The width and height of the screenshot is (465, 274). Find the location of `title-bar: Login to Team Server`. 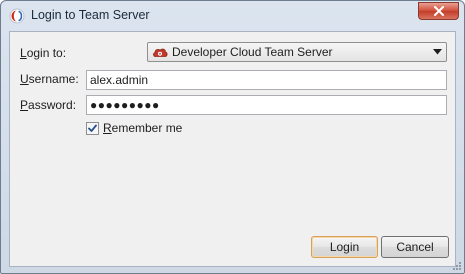

title-bar: Login to Team Server is located at coordinates (232, 15).